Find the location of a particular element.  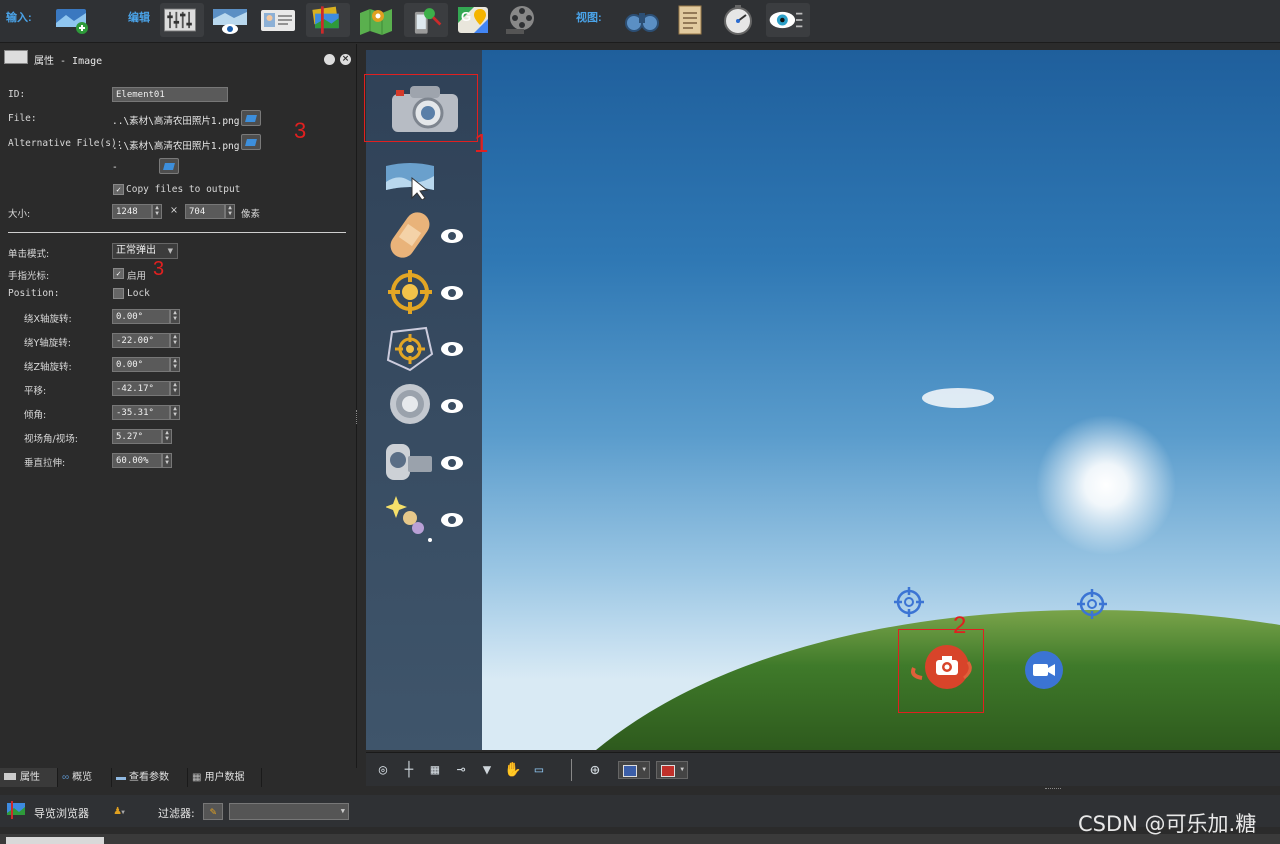

click-mode-label: 单击模式: is located at coordinates (29, 254).